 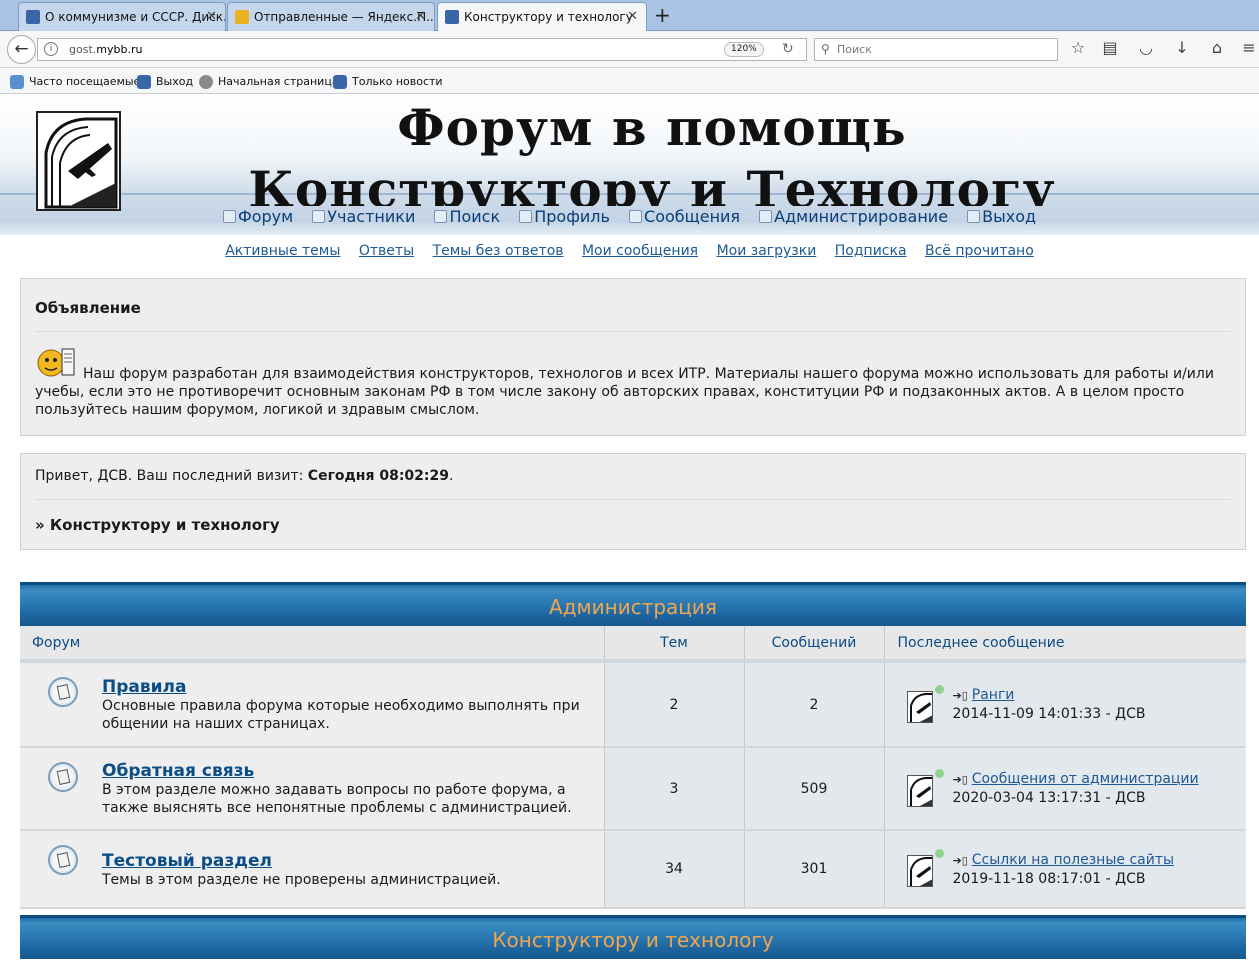 What do you see at coordinates (206, 82) in the screenshot?
I see `globe-icon` at bounding box center [206, 82].